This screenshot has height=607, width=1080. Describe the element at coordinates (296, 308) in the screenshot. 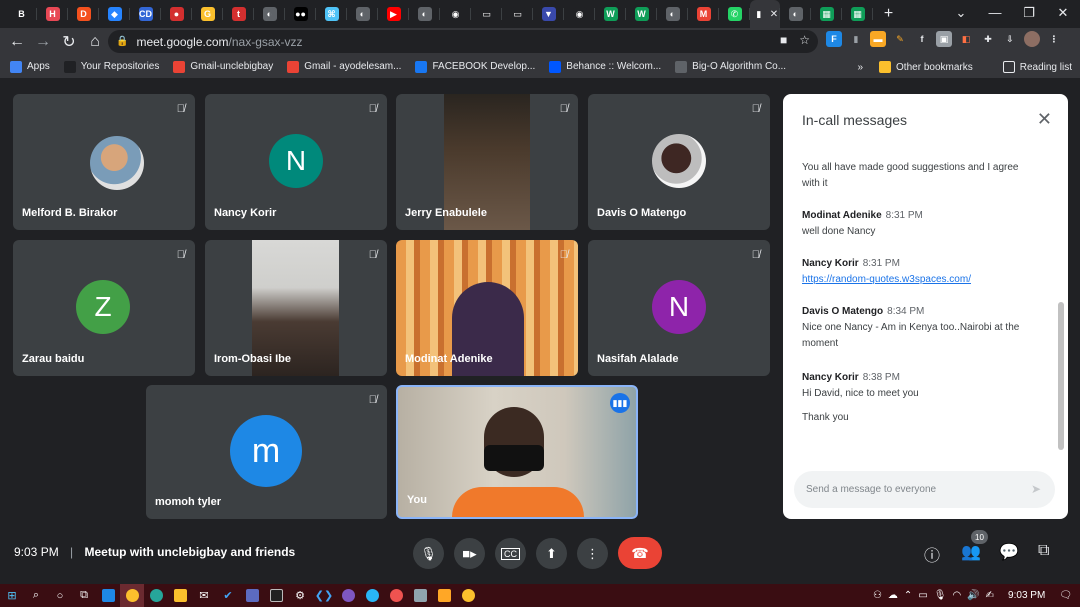

I see `participant-tile: 🎙̸ Irom-Obasi Ibe` at that location.